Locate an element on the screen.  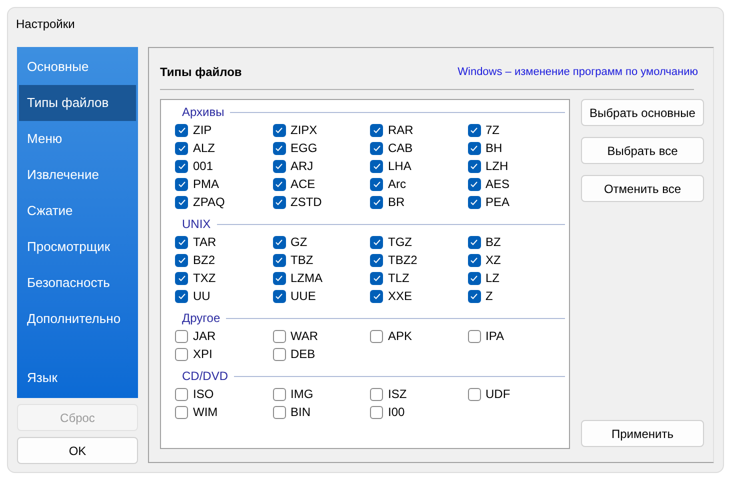
file-type-checkbox: IMG is located at coordinates (320, 394).